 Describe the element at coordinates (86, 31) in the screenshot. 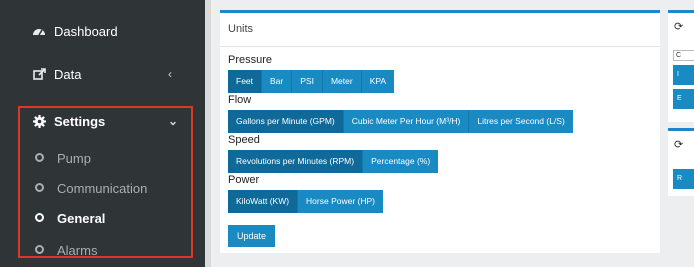

I see `sidebar-item-label: Dashboard` at that location.